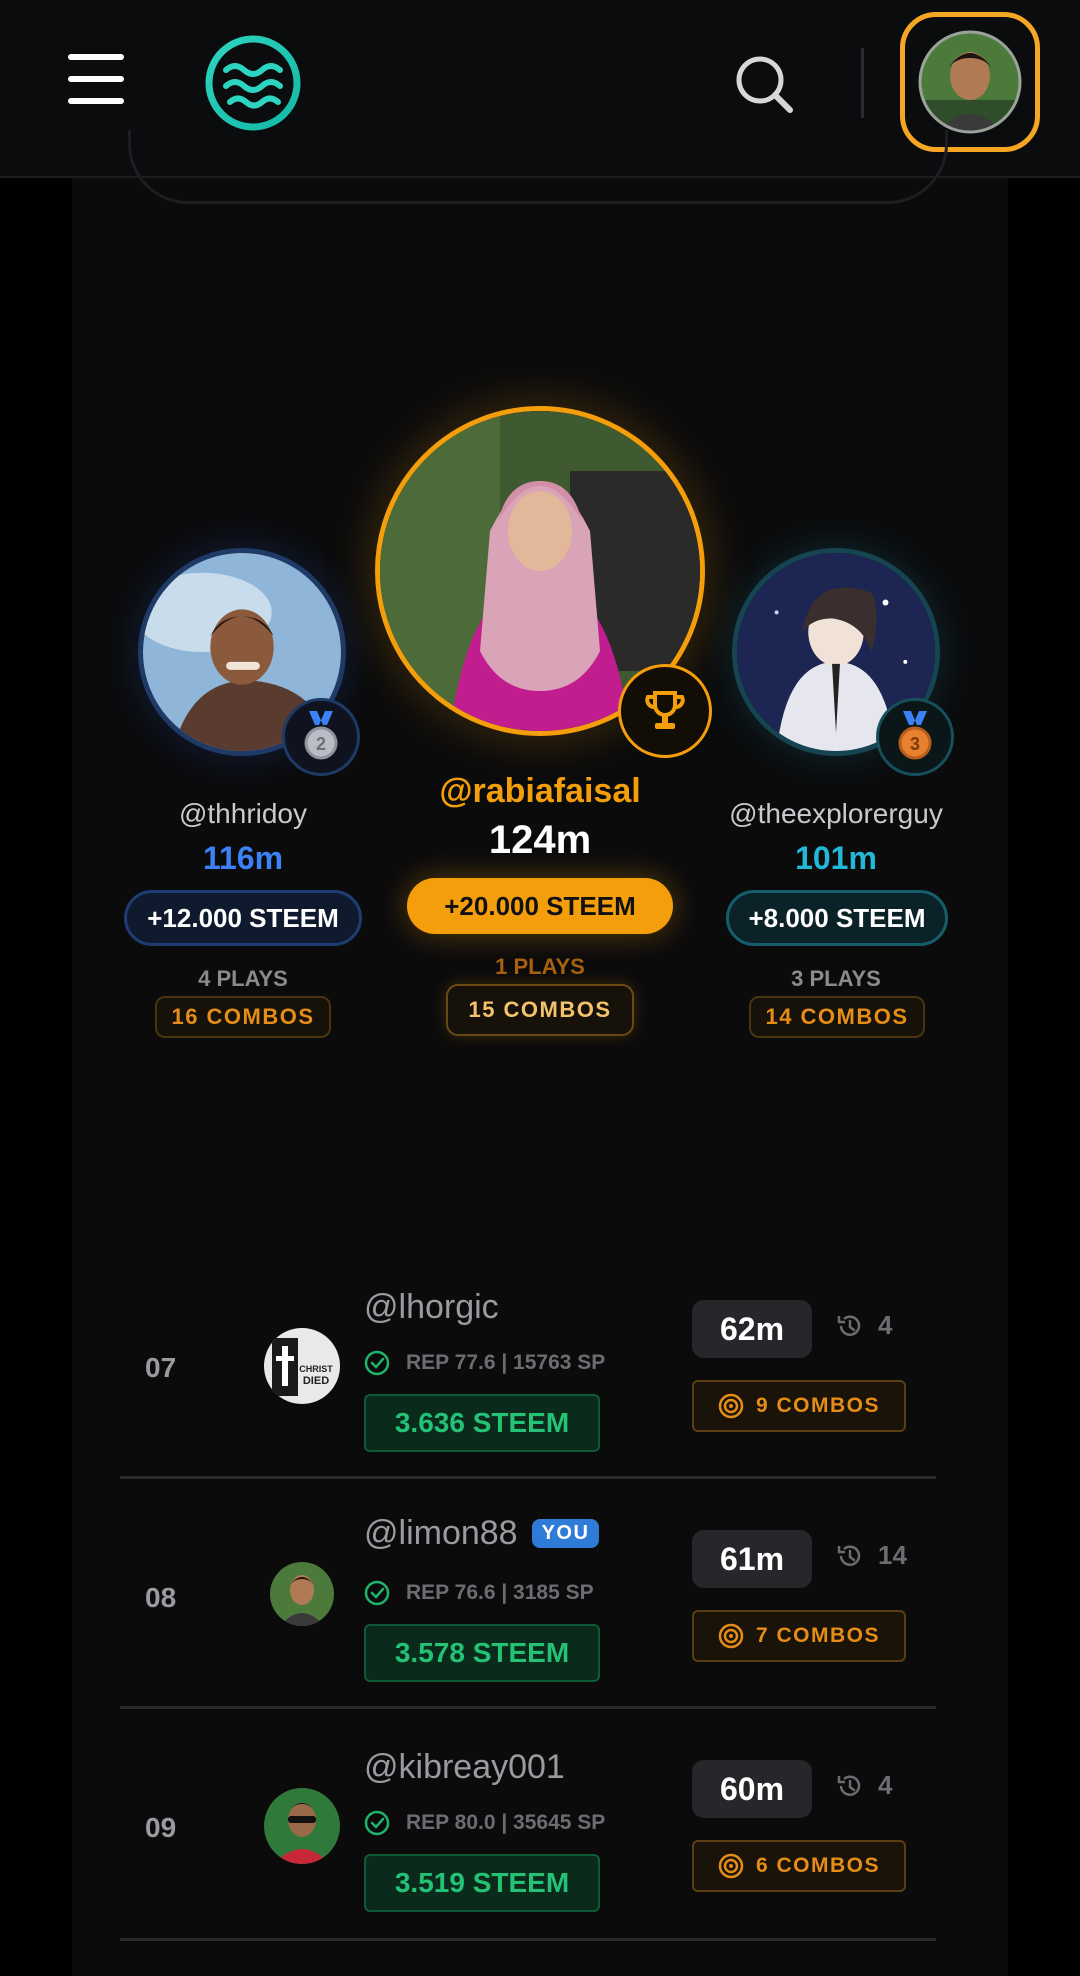 The height and width of the screenshot is (1976, 1080). I want to click on medal-3-number: 3, so click(915, 744).